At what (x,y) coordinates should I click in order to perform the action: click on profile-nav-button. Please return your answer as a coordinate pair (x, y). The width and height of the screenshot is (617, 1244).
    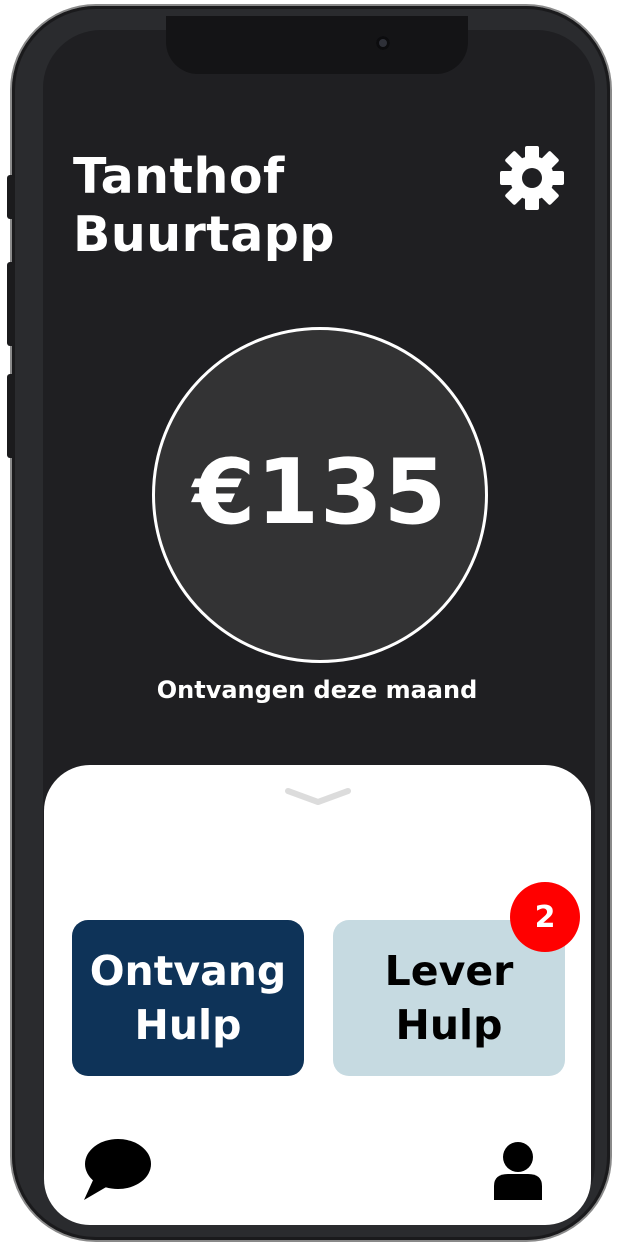
    Looking at the image, I should click on (518, 1171).